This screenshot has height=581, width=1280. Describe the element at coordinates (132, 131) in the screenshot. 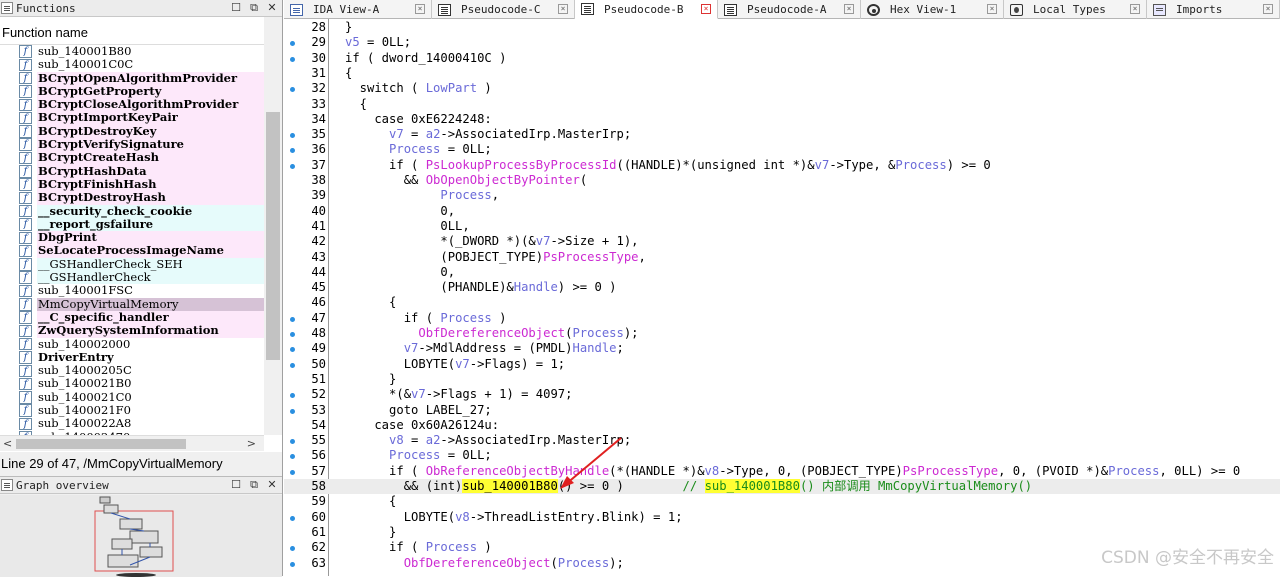

I see `function-list-item: f BCryptDestroyKey` at that location.